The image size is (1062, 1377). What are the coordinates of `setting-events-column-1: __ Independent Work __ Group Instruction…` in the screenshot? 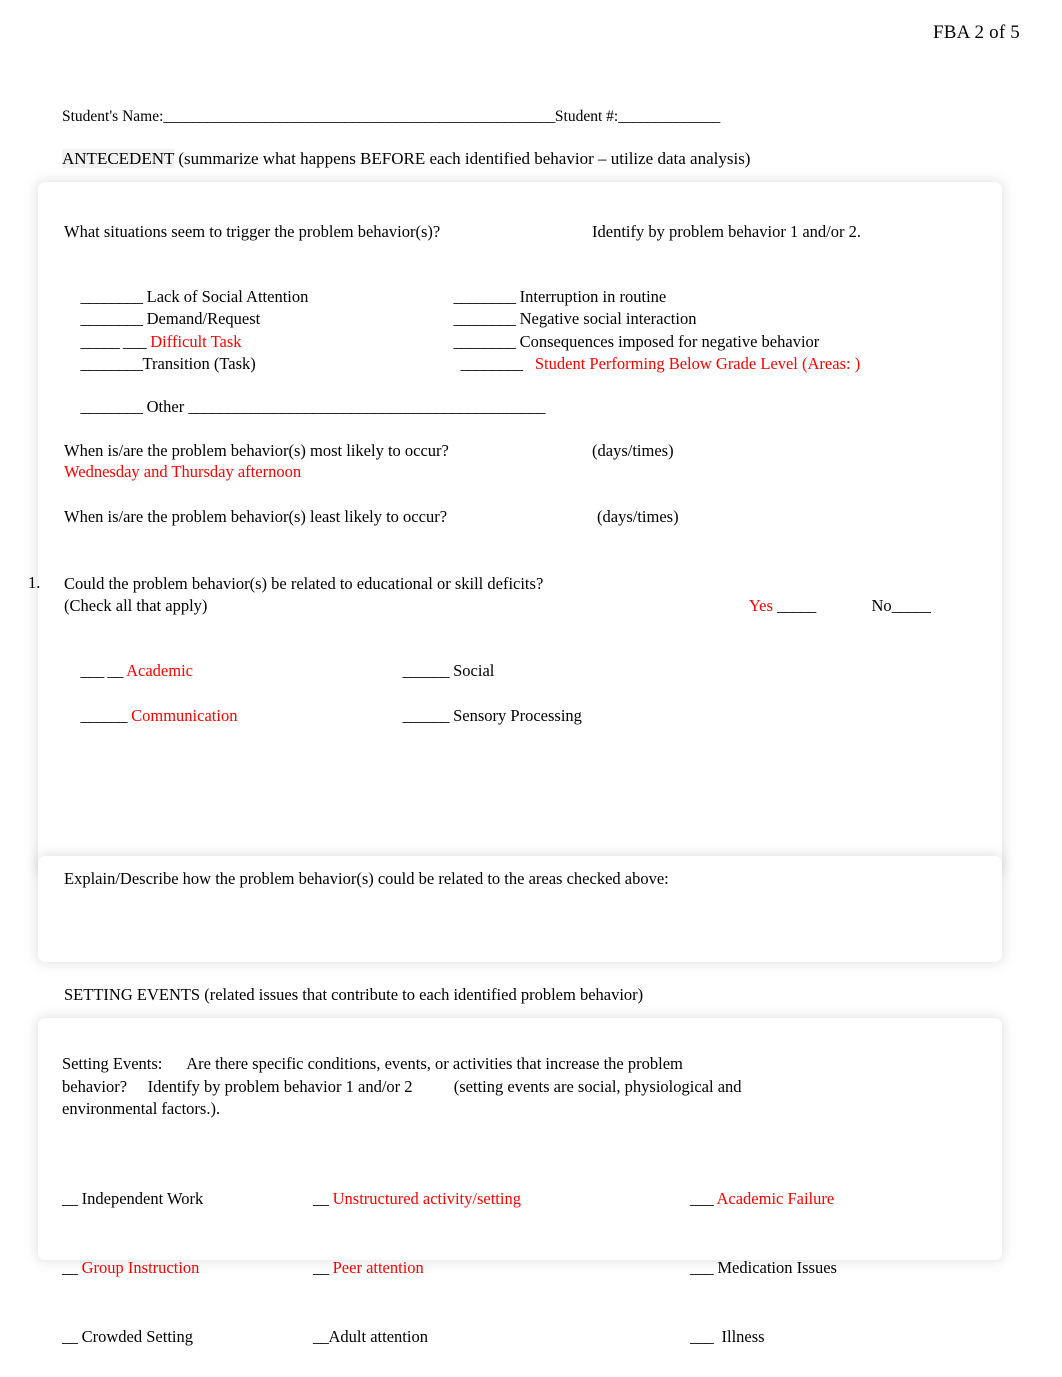 It's located at (132, 1259).